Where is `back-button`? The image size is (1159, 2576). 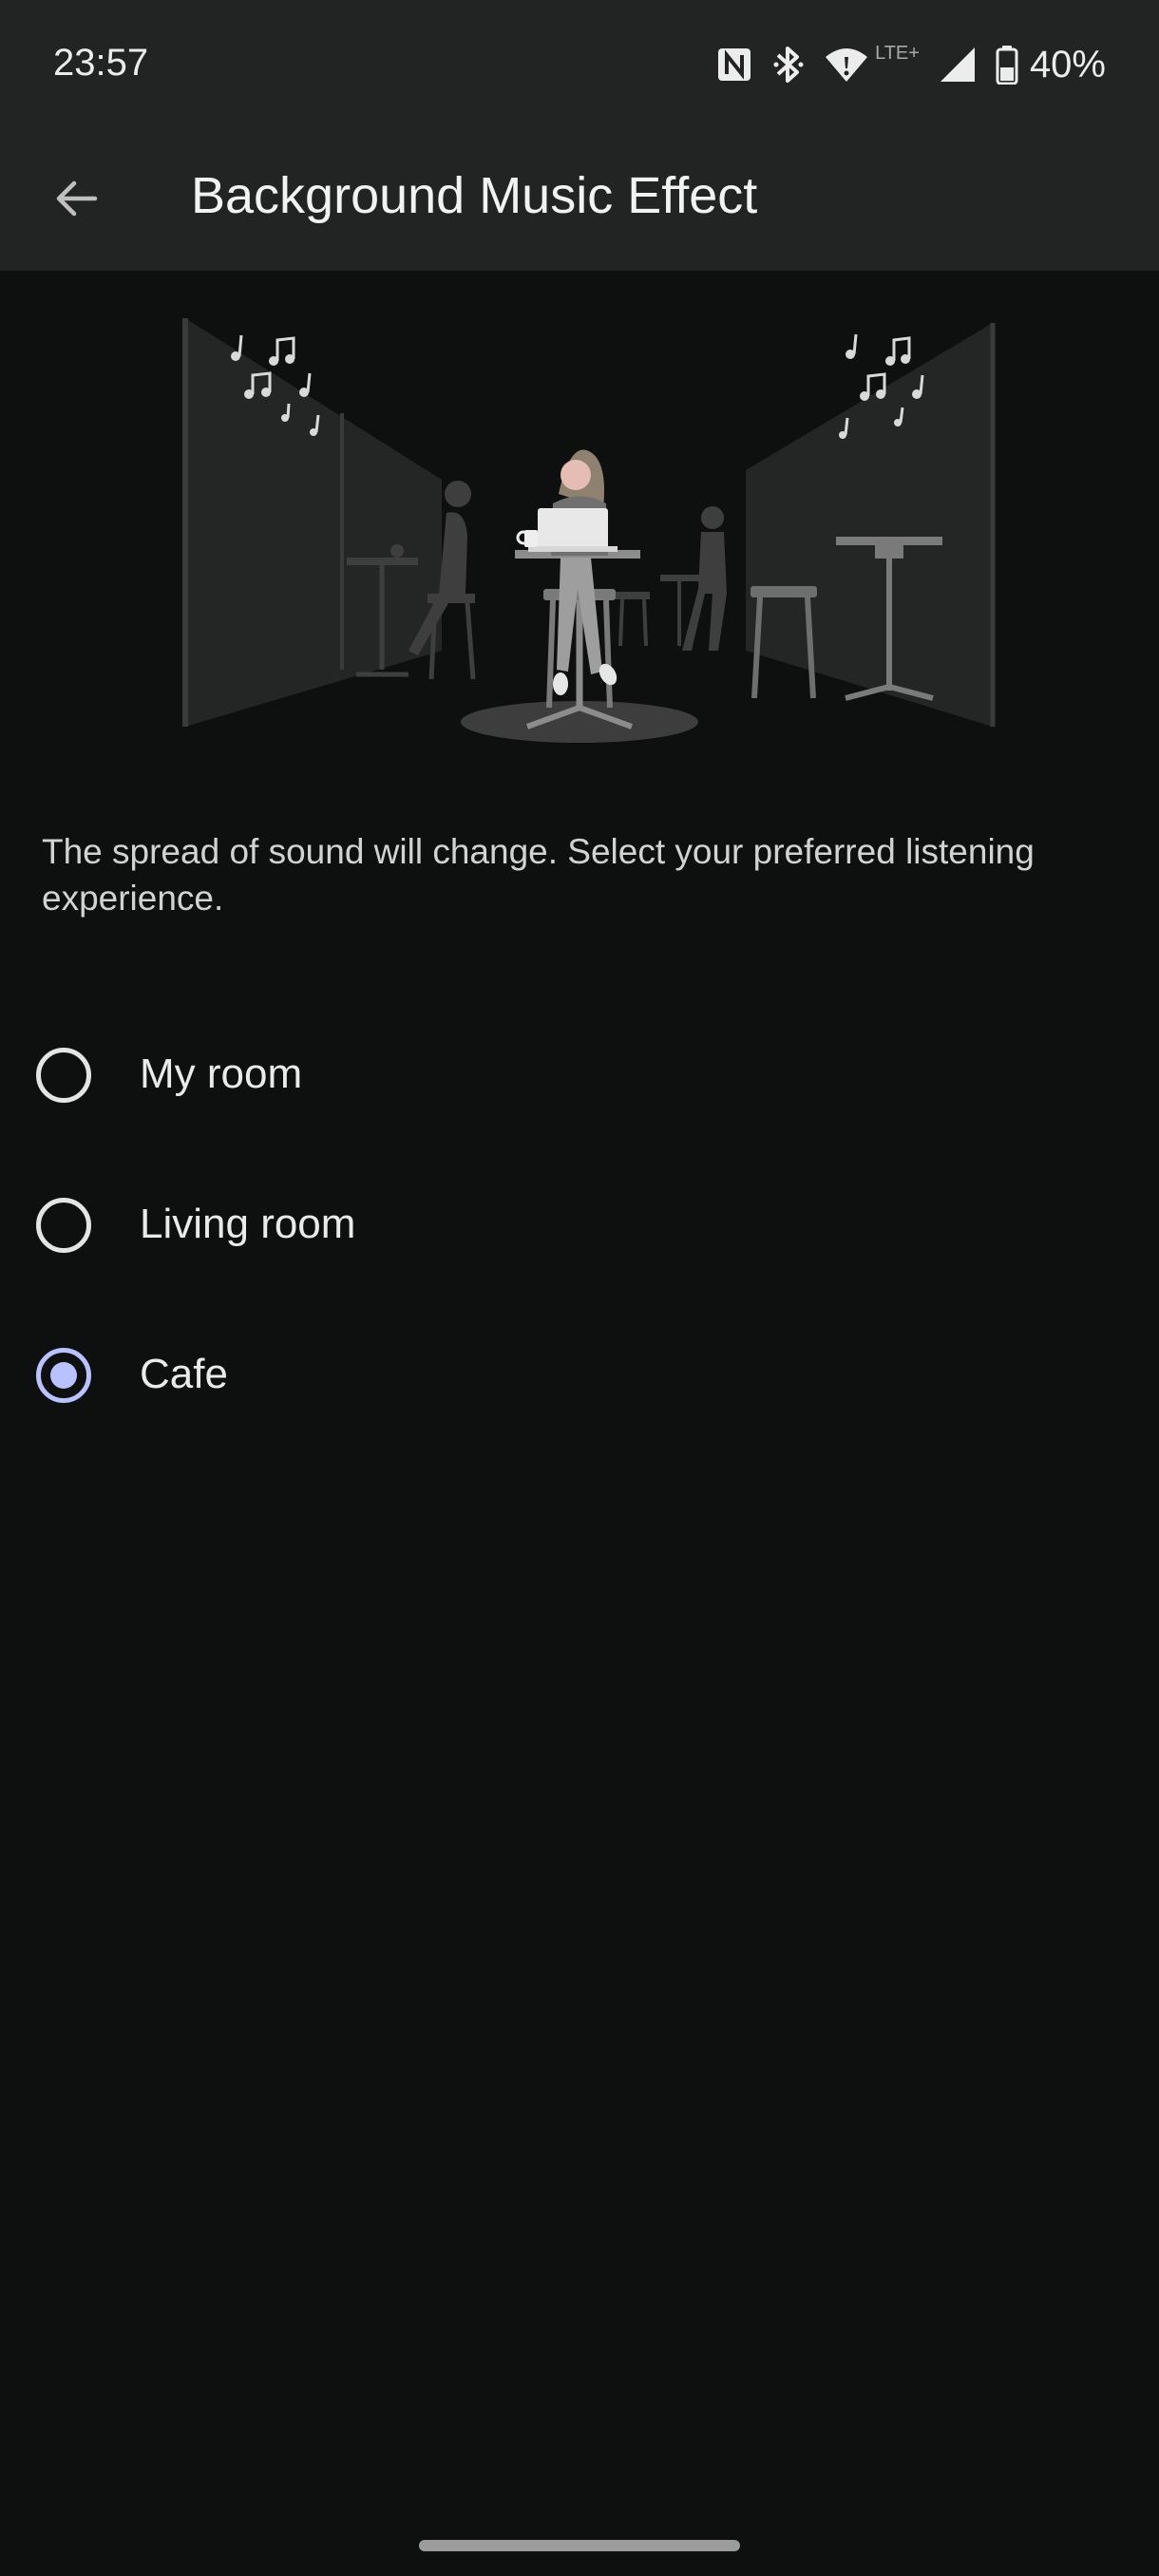 back-button is located at coordinates (76, 200).